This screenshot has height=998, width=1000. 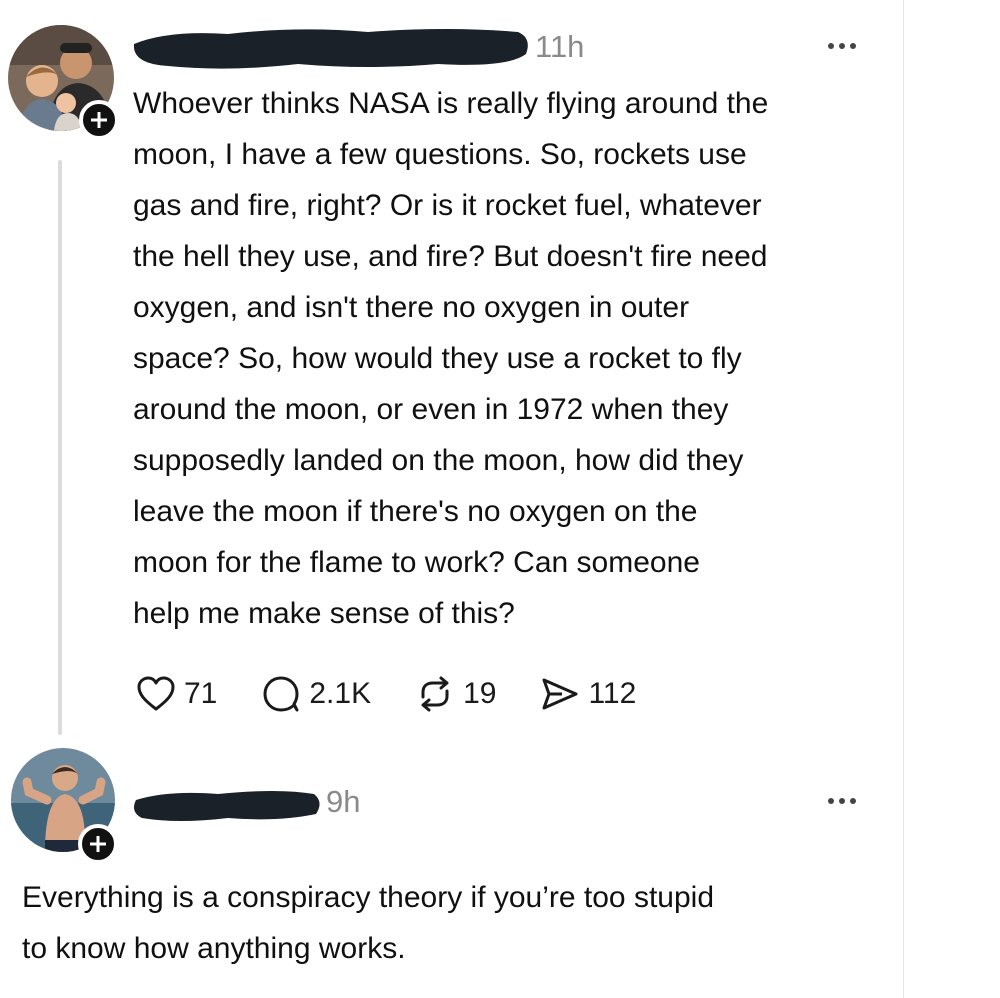 I want to click on more-options-icon, so click(x=842, y=46).